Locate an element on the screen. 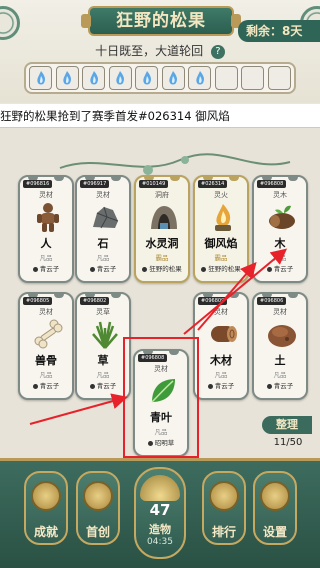 The height and width of the screenshot is (568, 320). wind-flame-icon is located at coordinates (223, 217).